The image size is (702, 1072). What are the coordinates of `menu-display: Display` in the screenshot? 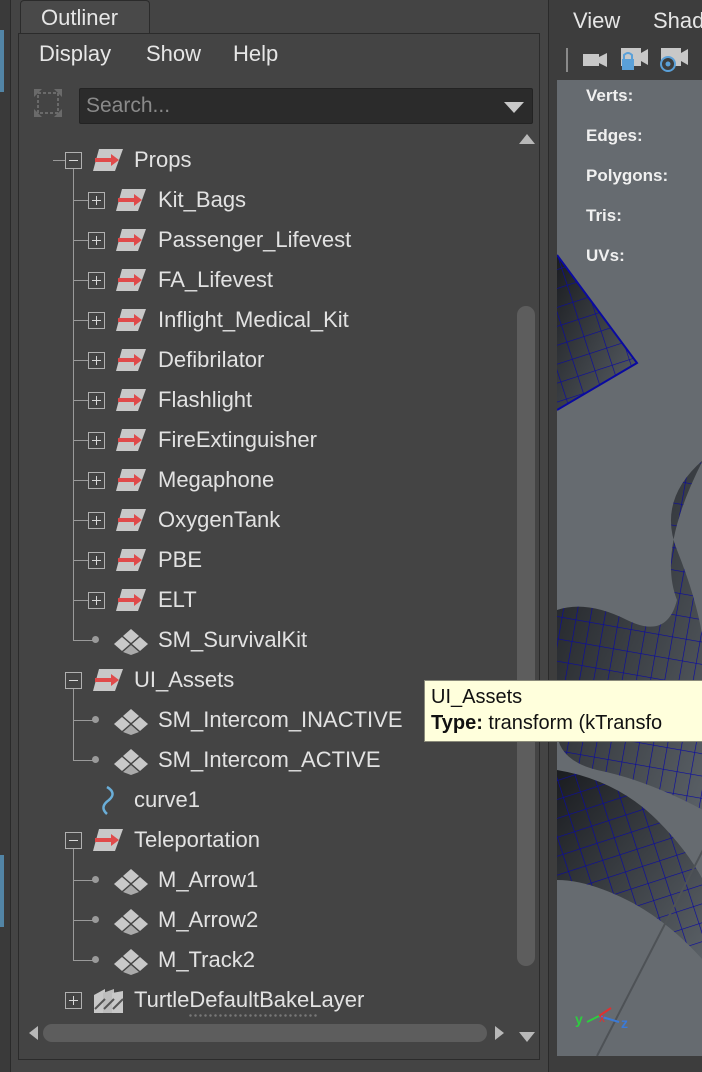 It's located at (75, 54).